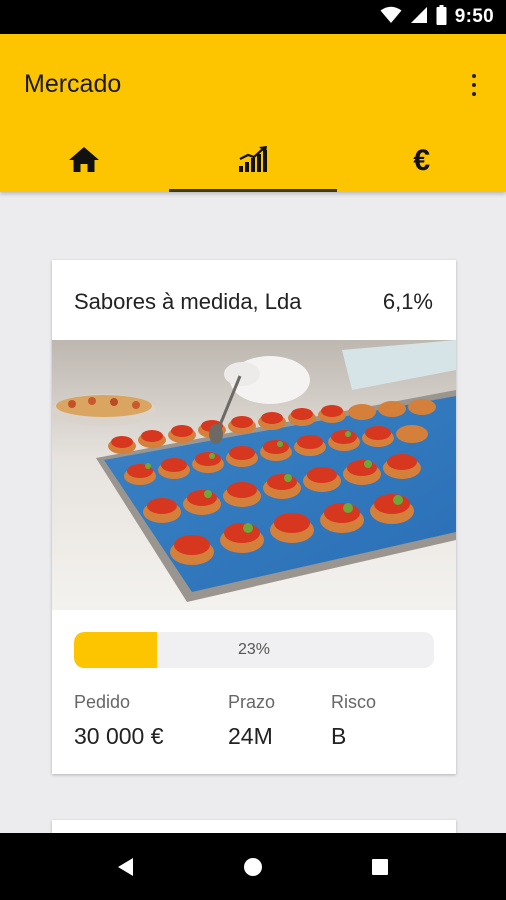  I want to click on stat-requested: Pedido 30 000 €, so click(119, 721).